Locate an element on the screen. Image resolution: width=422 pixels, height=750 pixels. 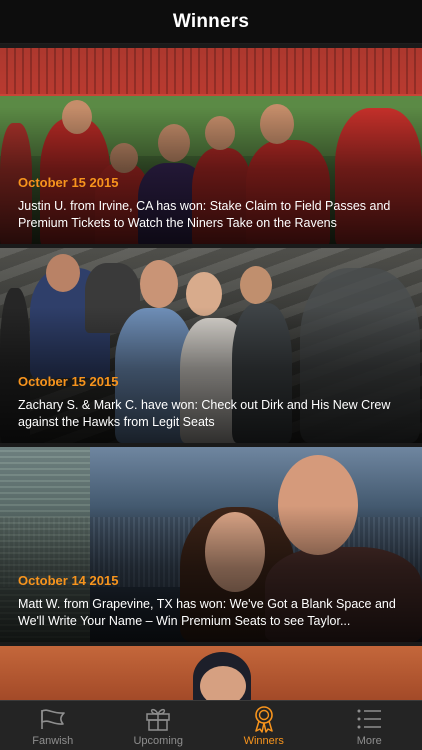
winner-date: October 14 2015 is located at coordinates (68, 580).